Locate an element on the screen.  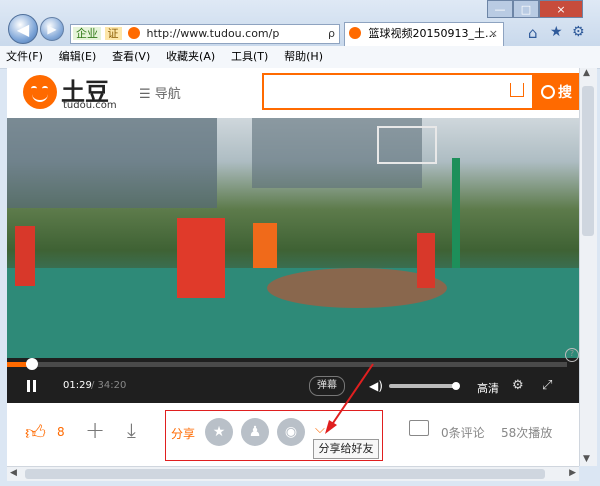
maximize-icon: □ is located at coordinates (526, 9).